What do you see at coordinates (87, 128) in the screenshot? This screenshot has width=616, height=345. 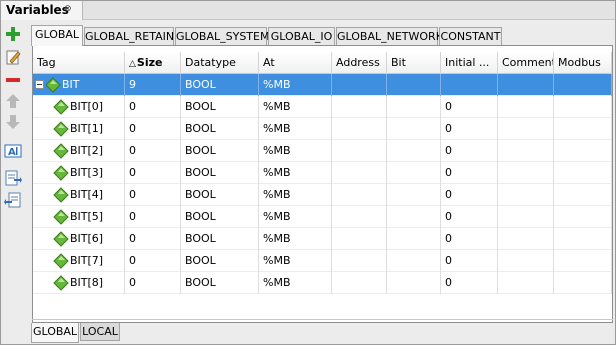 I see `tag-name: BIT[1]` at bounding box center [87, 128].